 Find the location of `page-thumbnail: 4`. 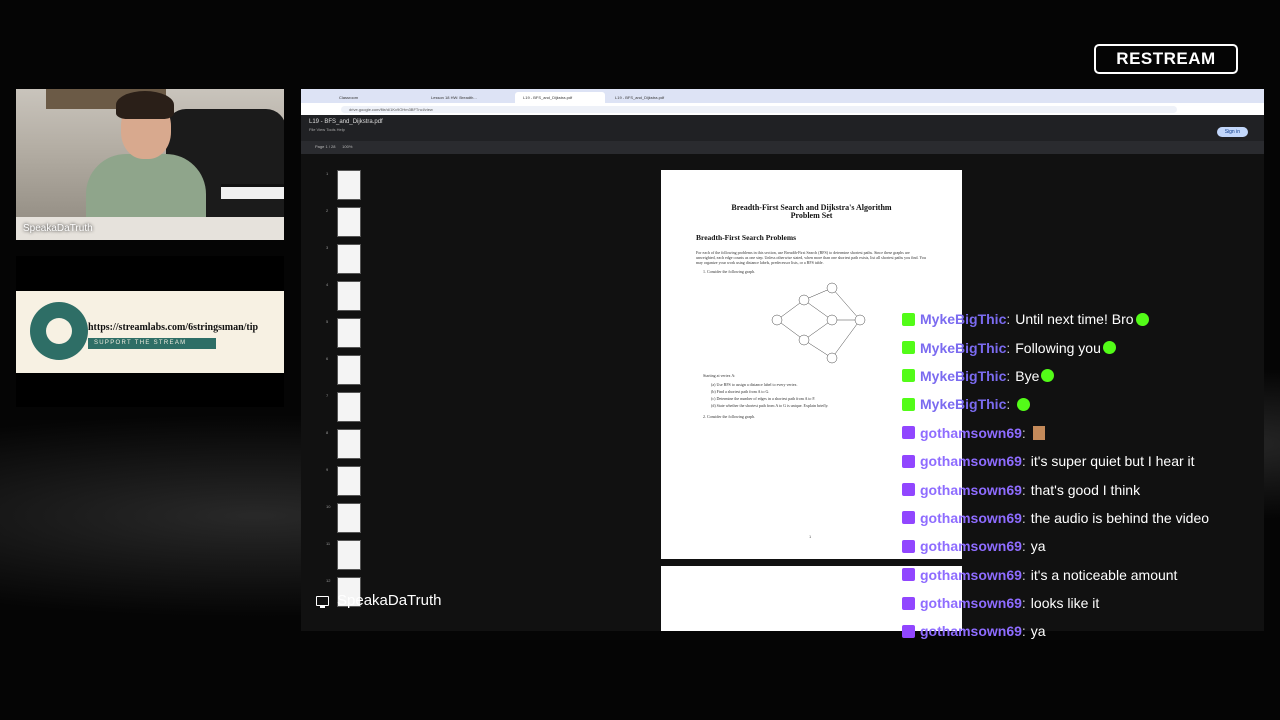

page-thumbnail: 4 is located at coordinates (343, 296).